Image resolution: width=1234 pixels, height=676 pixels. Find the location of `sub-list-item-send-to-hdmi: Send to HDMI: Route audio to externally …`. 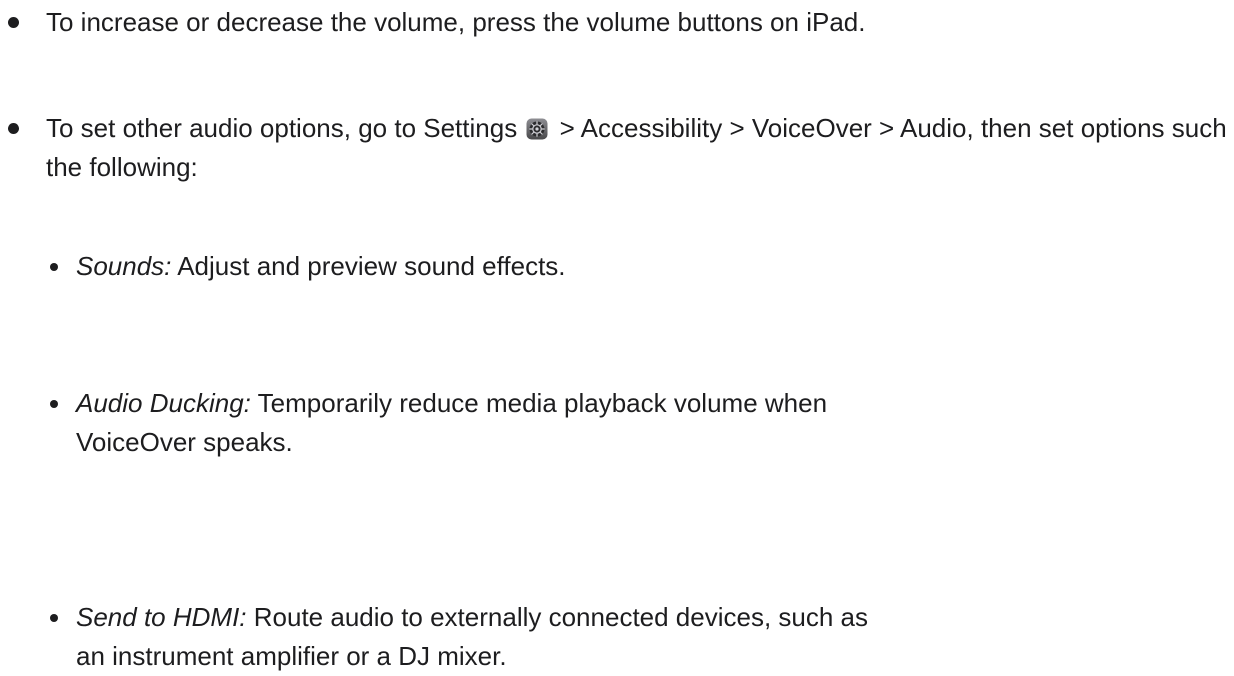

sub-list-item-send-to-hdmi: Send to HDMI: Route audio to externally … is located at coordinates (611, 637).